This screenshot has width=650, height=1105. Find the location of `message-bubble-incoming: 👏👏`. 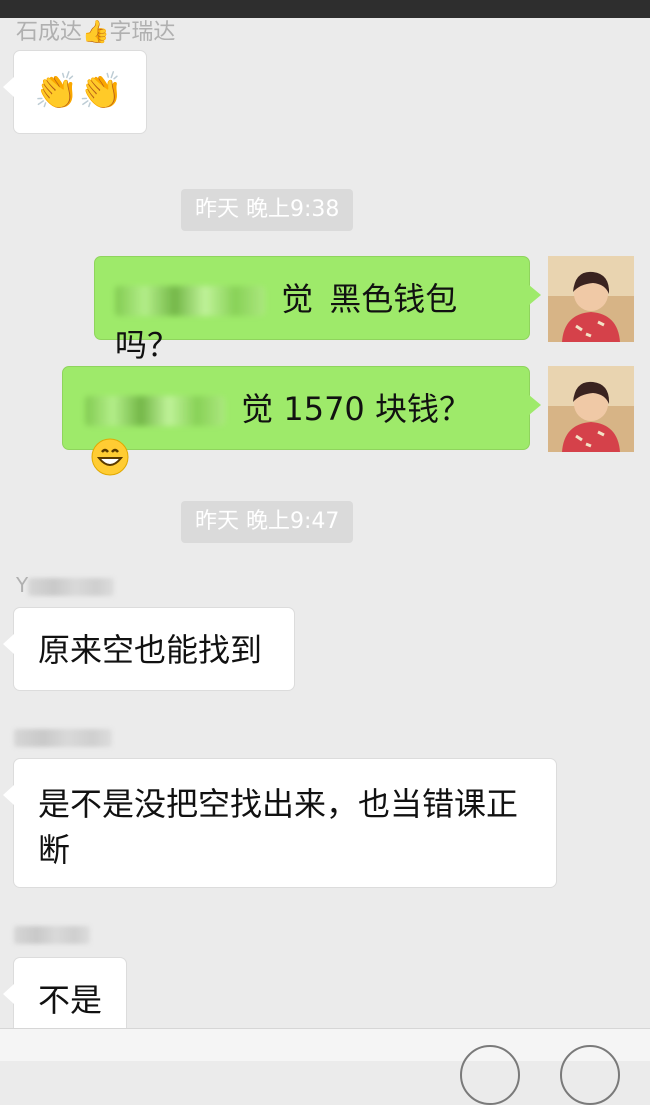

message-bubble-incoming: 👏👏 is located at coordinates (75, 92).